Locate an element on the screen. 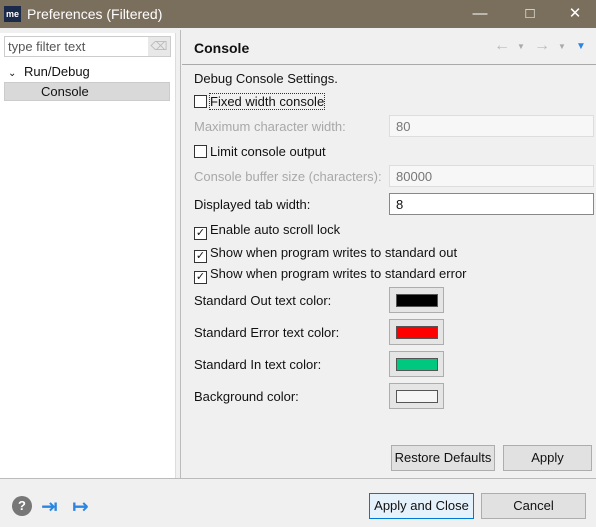  forward-arrow-icon: → is located at coordinates (542, 46).